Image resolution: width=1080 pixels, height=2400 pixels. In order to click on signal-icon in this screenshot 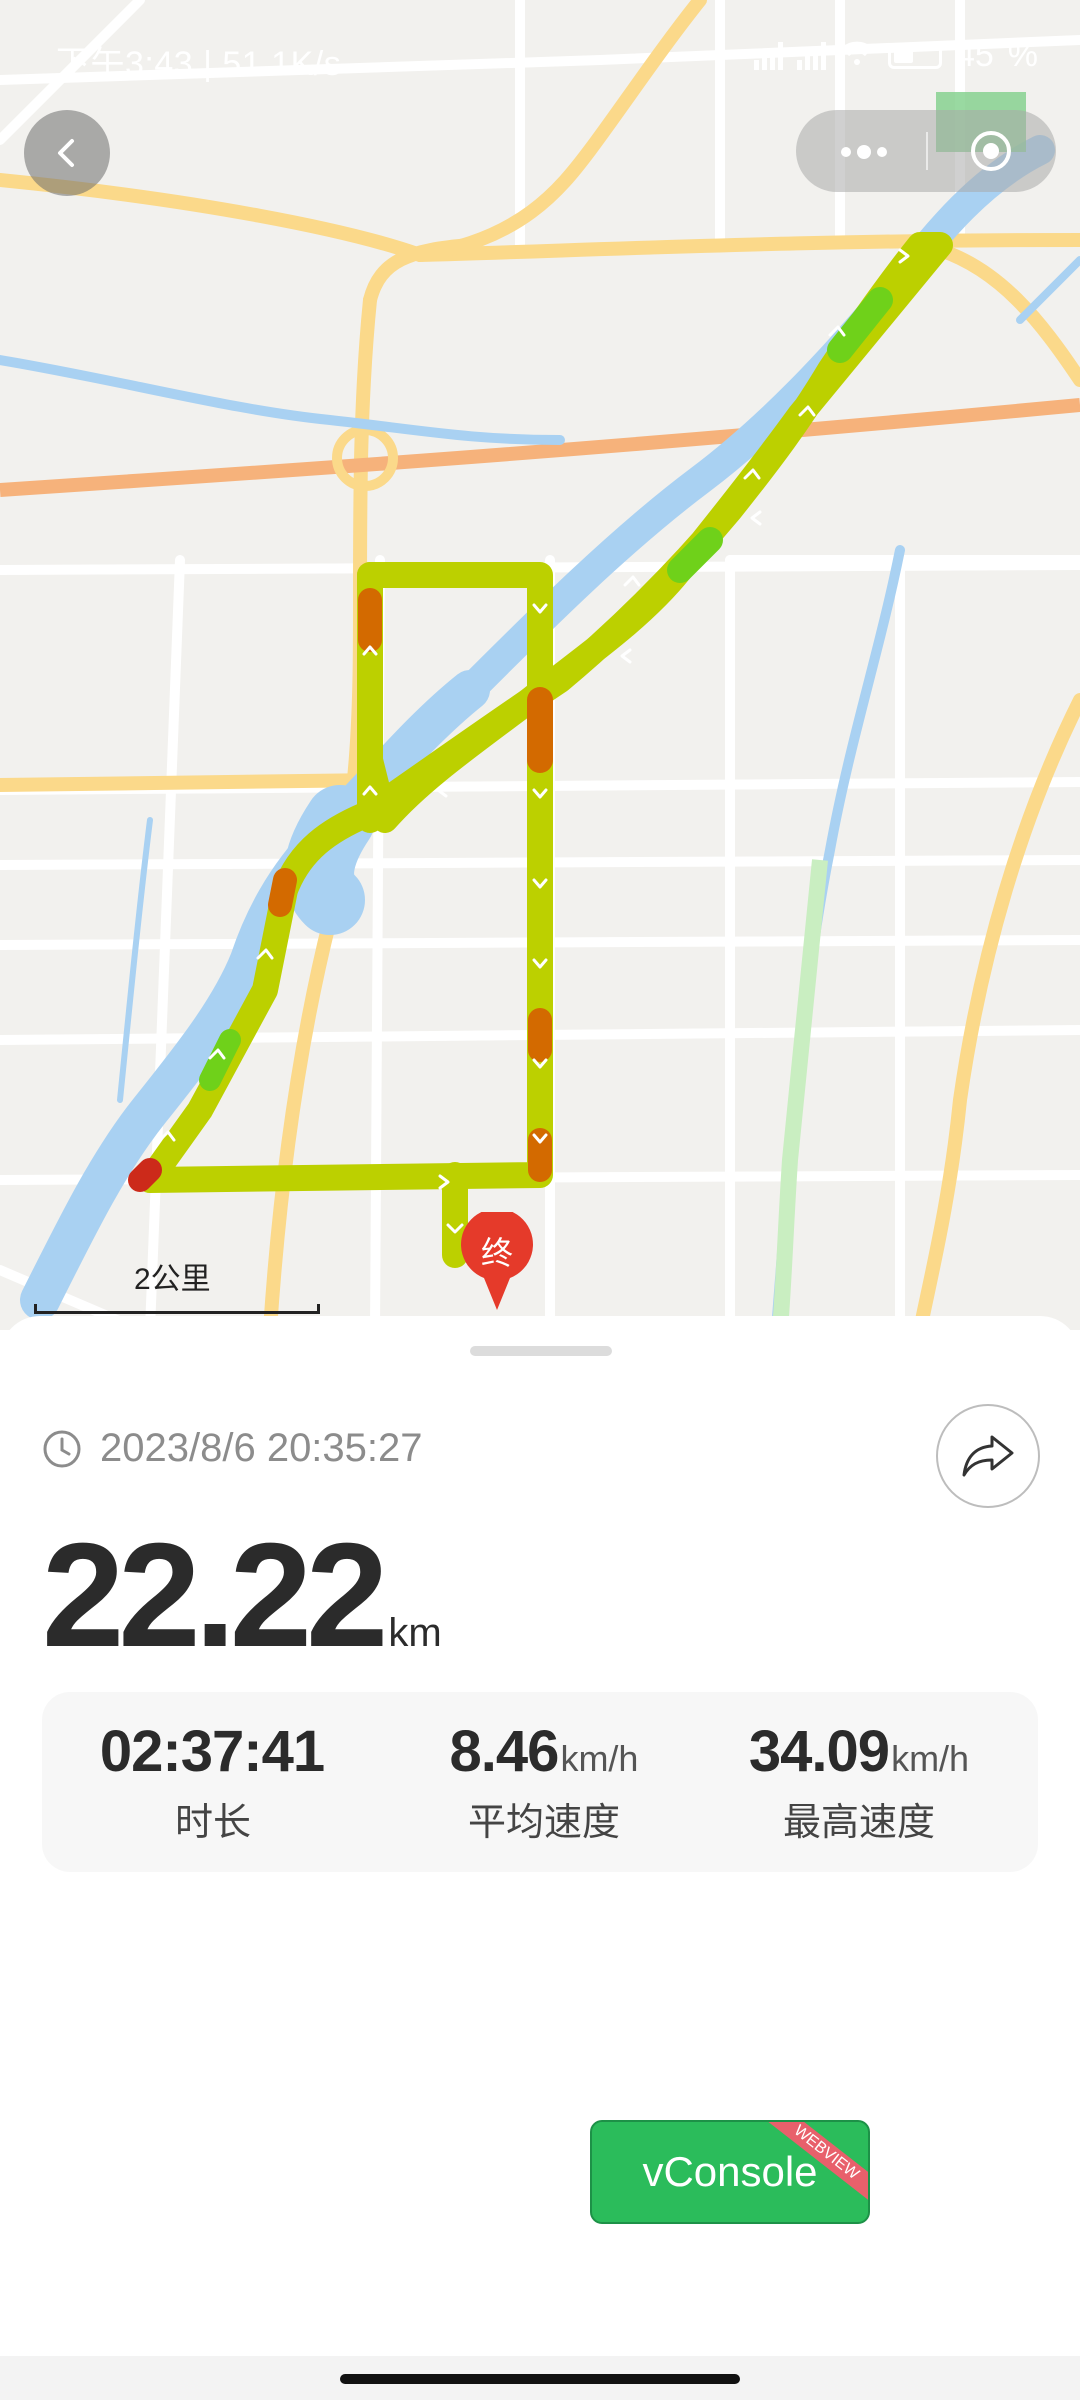, I will do `click(768, 55)`.